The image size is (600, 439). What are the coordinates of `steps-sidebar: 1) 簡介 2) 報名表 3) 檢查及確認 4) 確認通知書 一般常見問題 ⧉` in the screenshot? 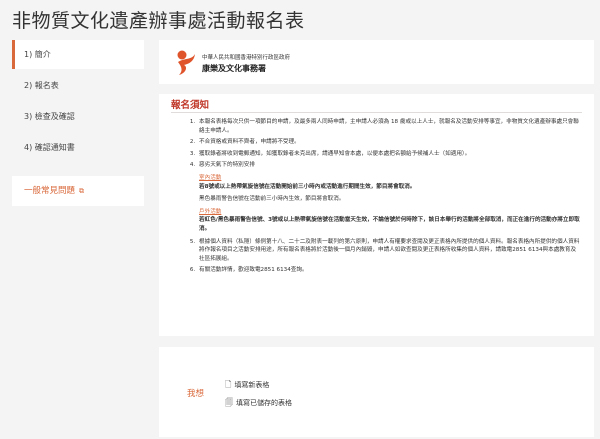 It's located at (78, 123).